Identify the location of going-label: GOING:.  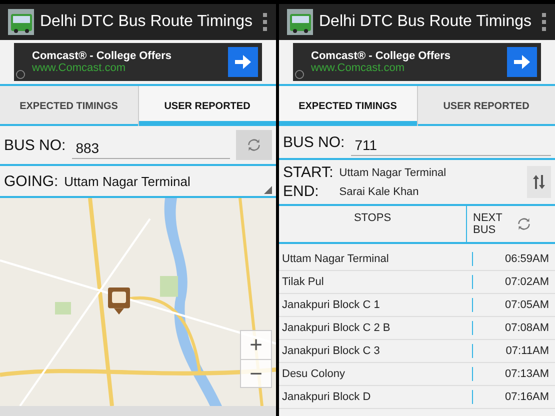
(31, 181).